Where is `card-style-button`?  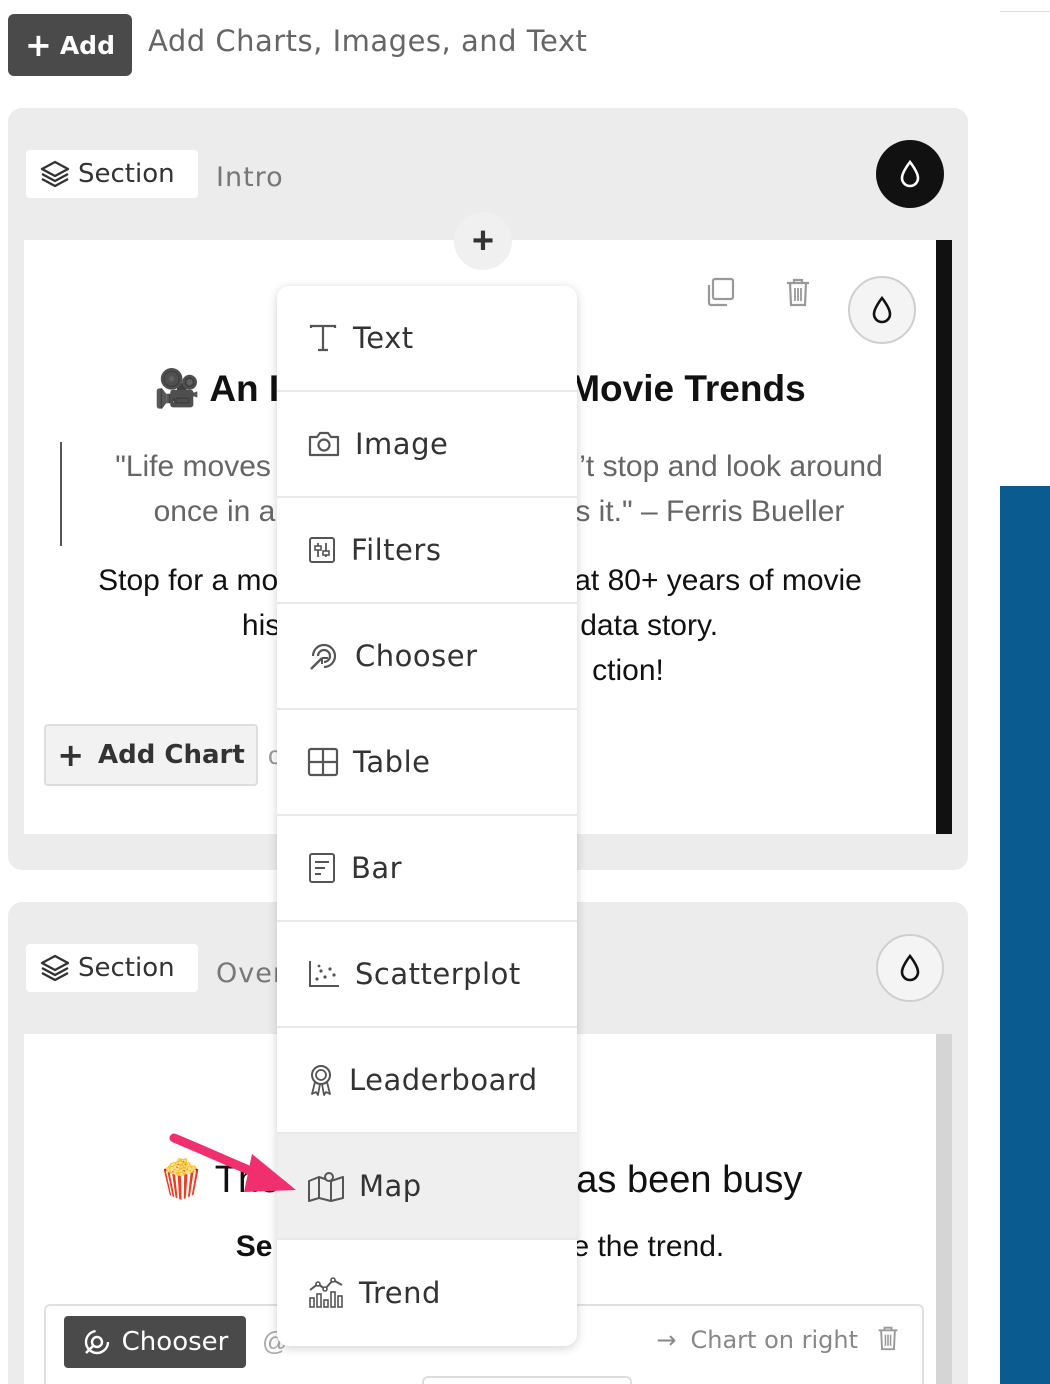 card-style-button is located at coordinates (882, 310).